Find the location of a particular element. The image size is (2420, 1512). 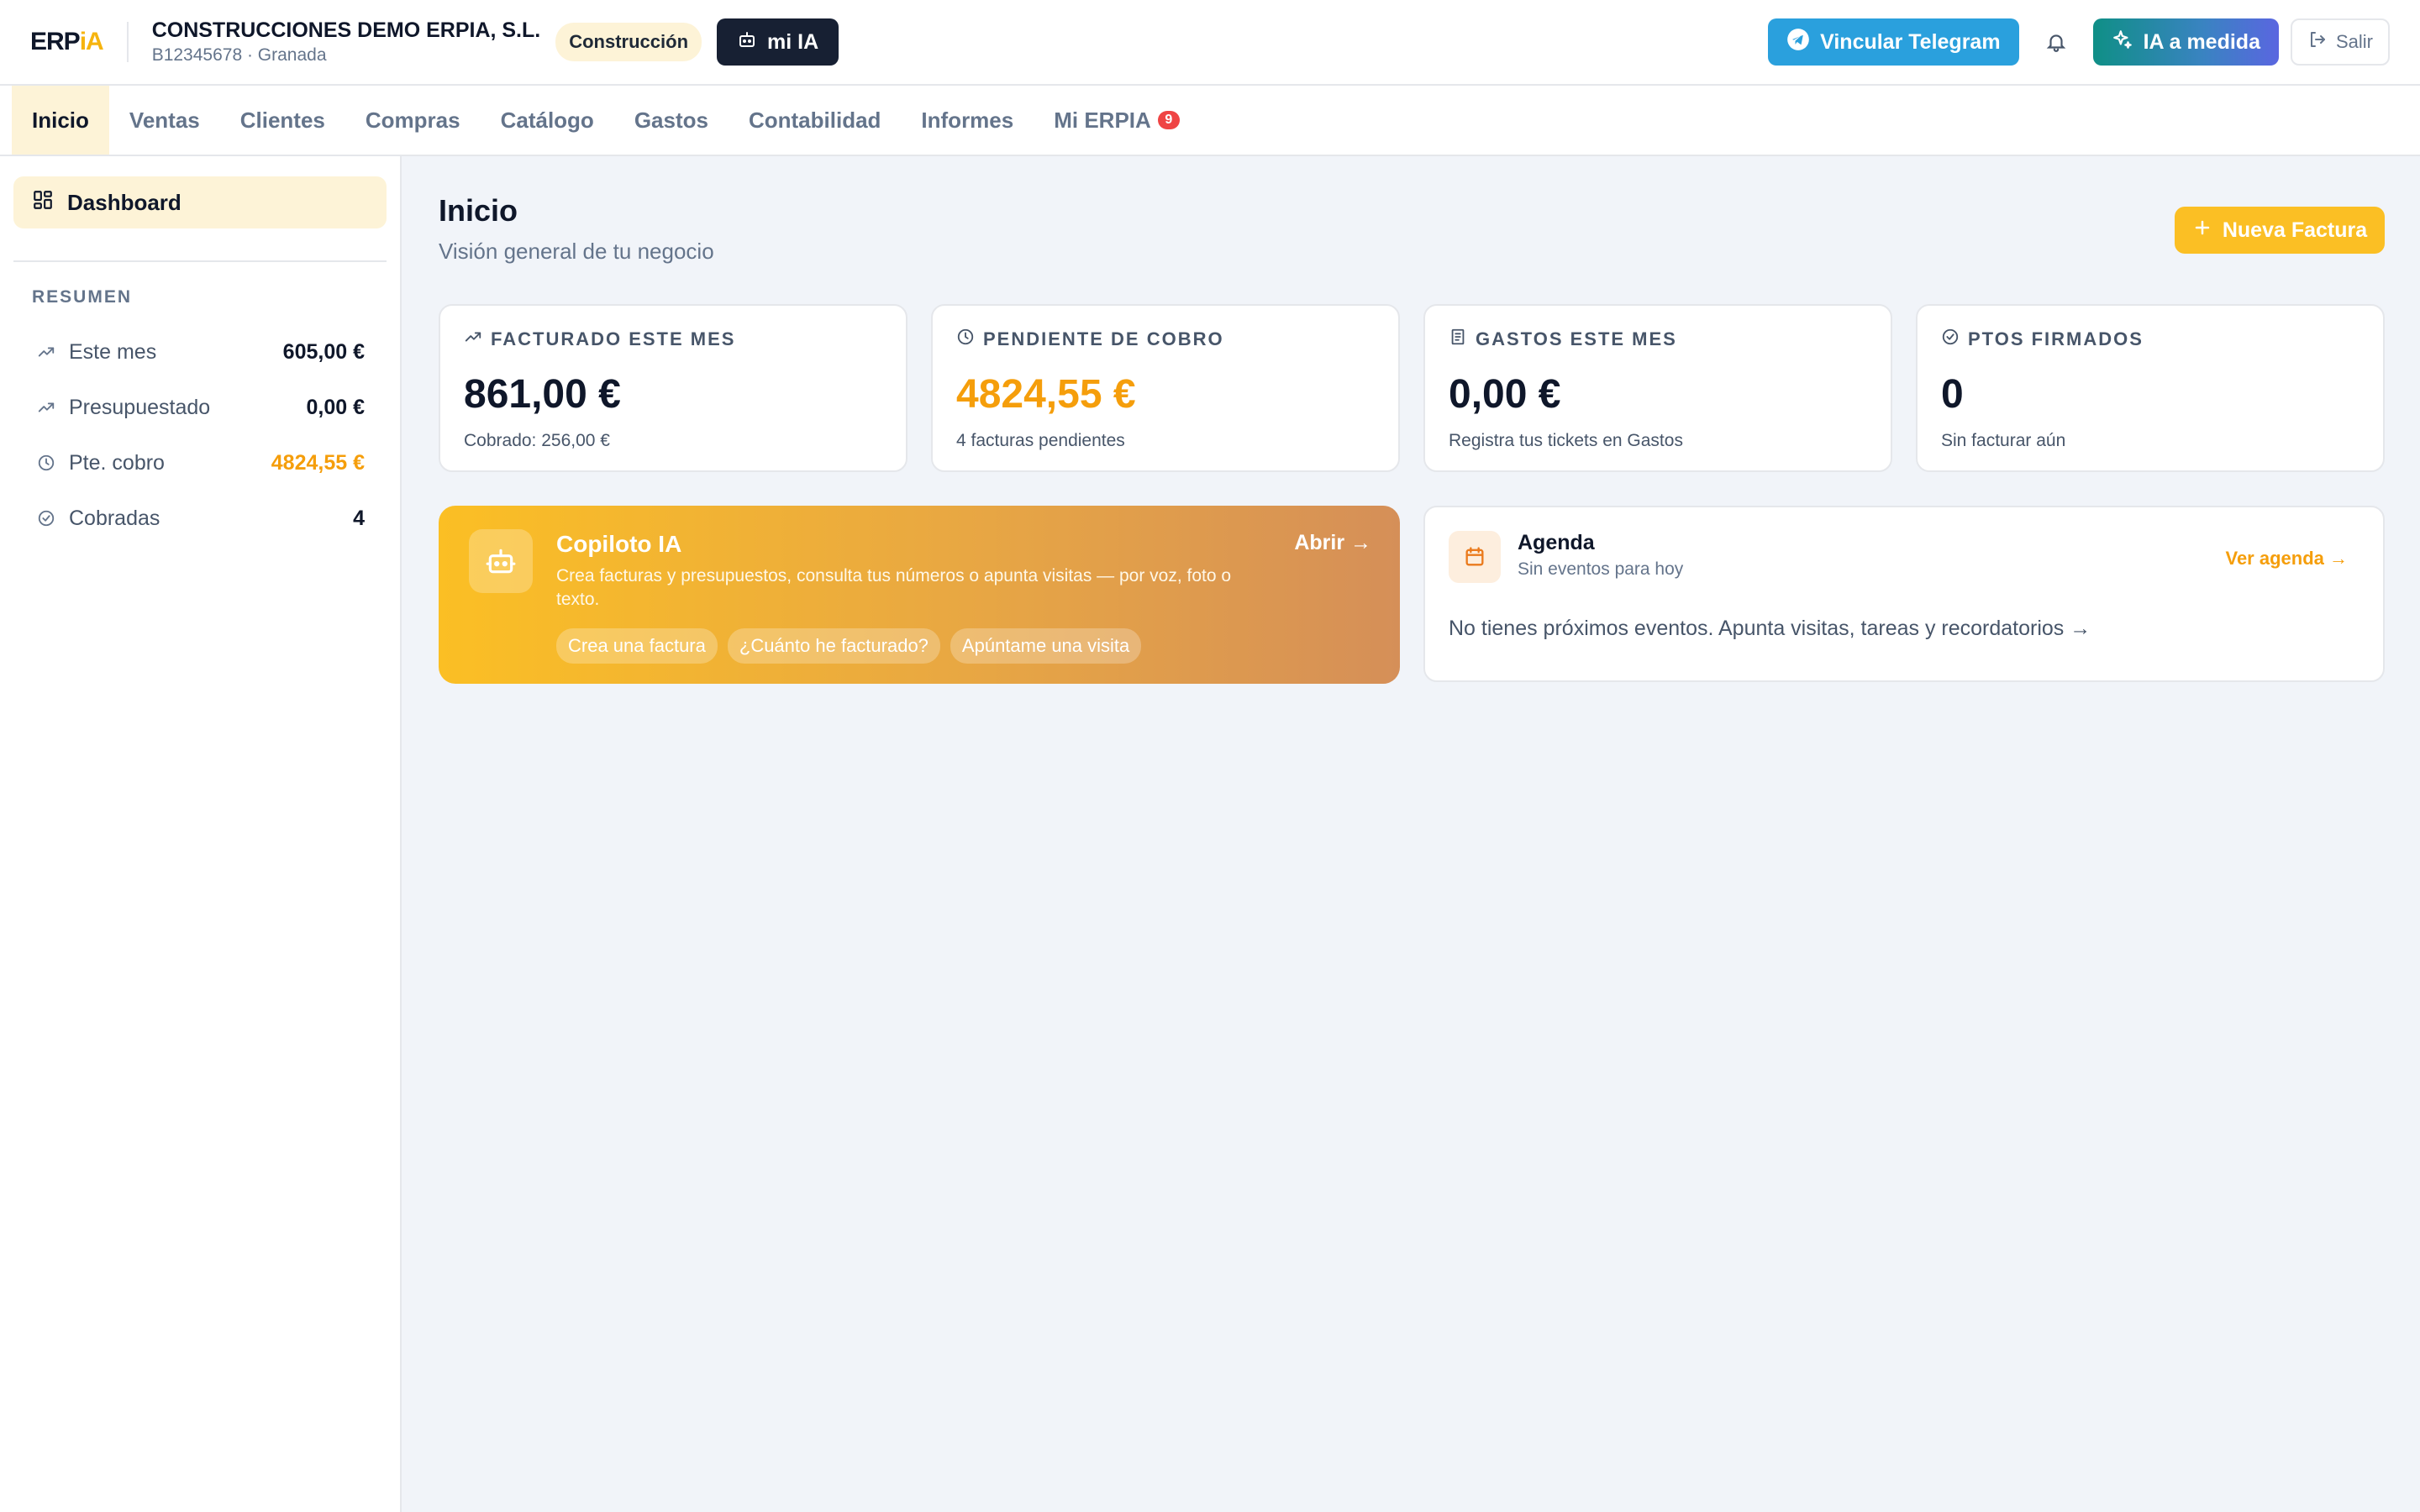

stat-note: Cobrado: 256,00 € is located at coordinates (537, 440).